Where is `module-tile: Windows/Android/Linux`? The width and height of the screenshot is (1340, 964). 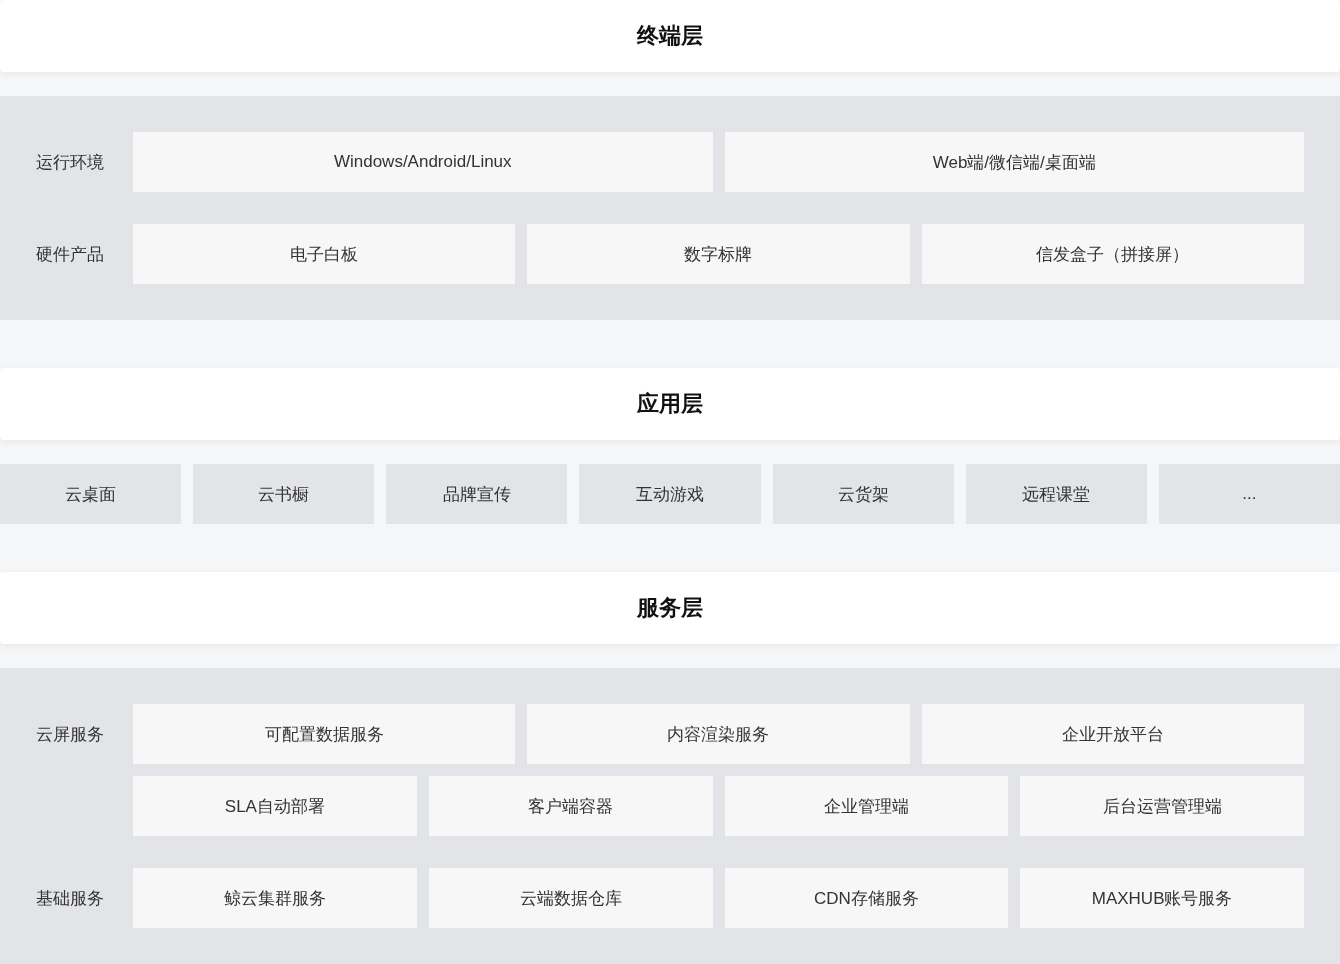 module-tile: Windows/Android/Linux is located at coordinates (423, 162).